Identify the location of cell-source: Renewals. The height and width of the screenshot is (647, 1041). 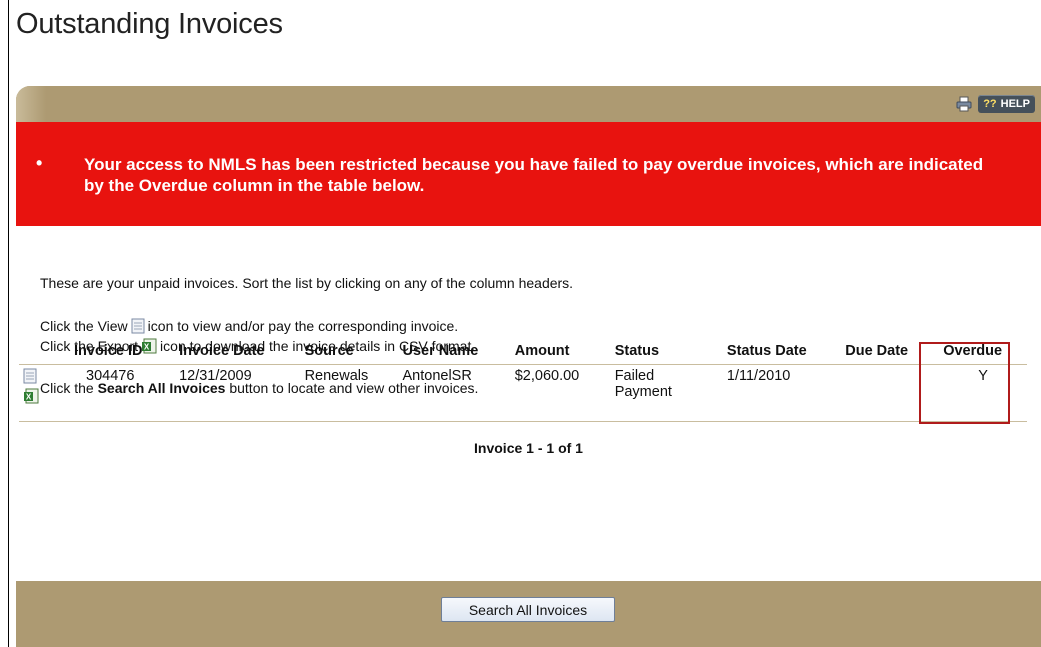
(349, 393).